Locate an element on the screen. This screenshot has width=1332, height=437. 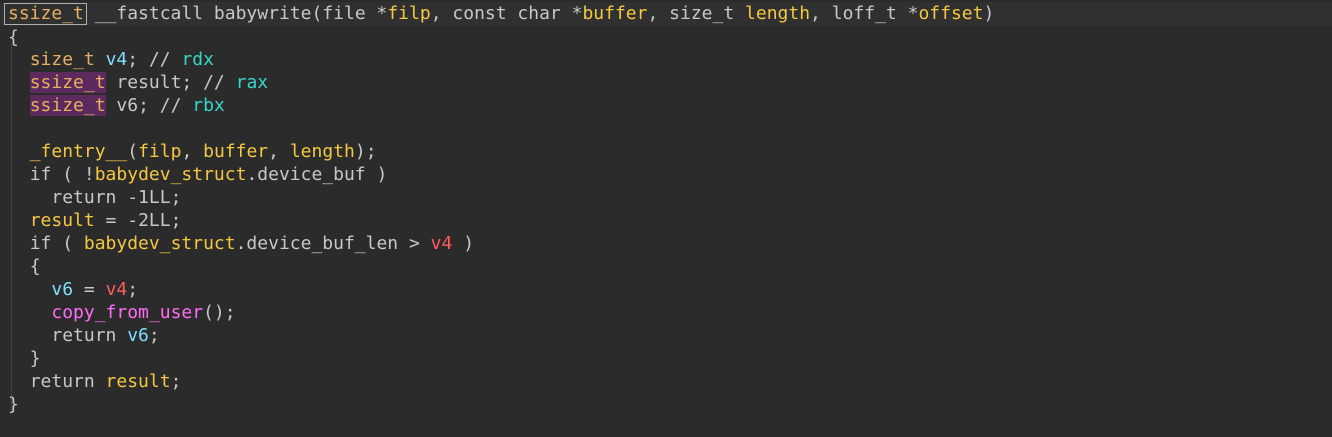
arg-filp: filp is located at coordinates (159, 151).